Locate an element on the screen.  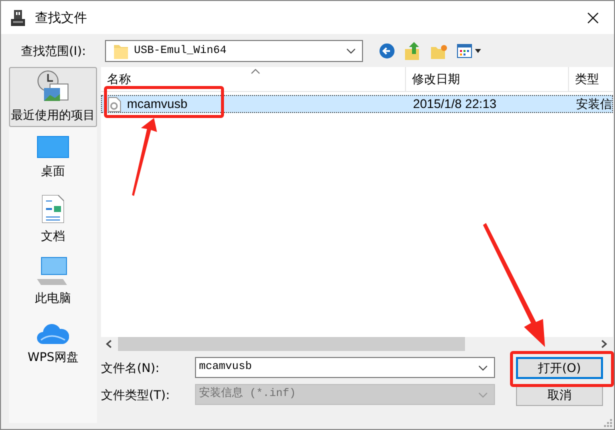
place-item: 最近使用的项目 is located at coordinates (53, 97).